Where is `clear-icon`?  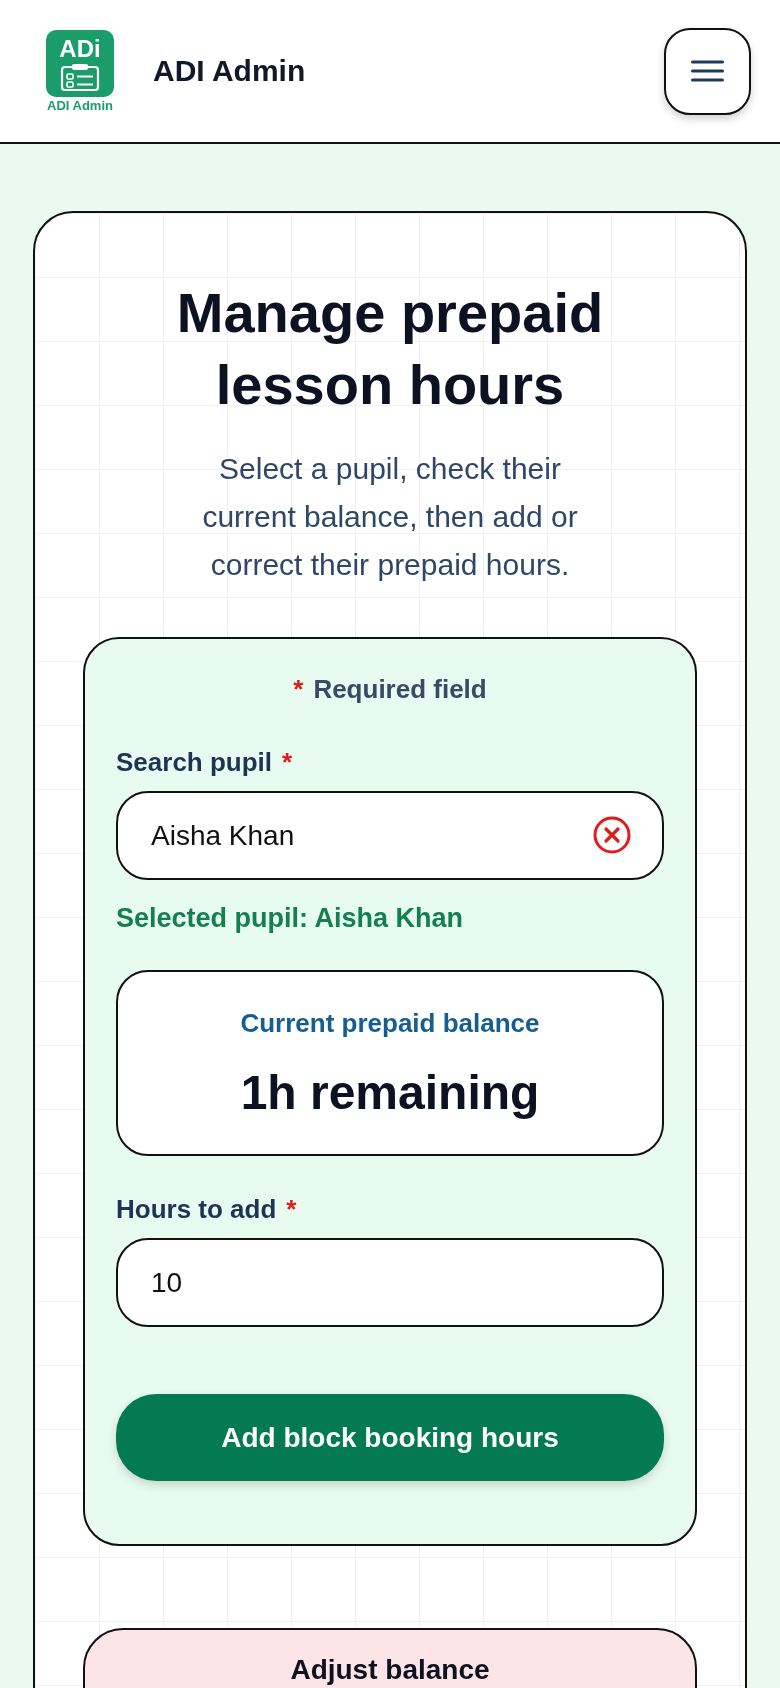 clear-icon is located at coordinates (612, 835).